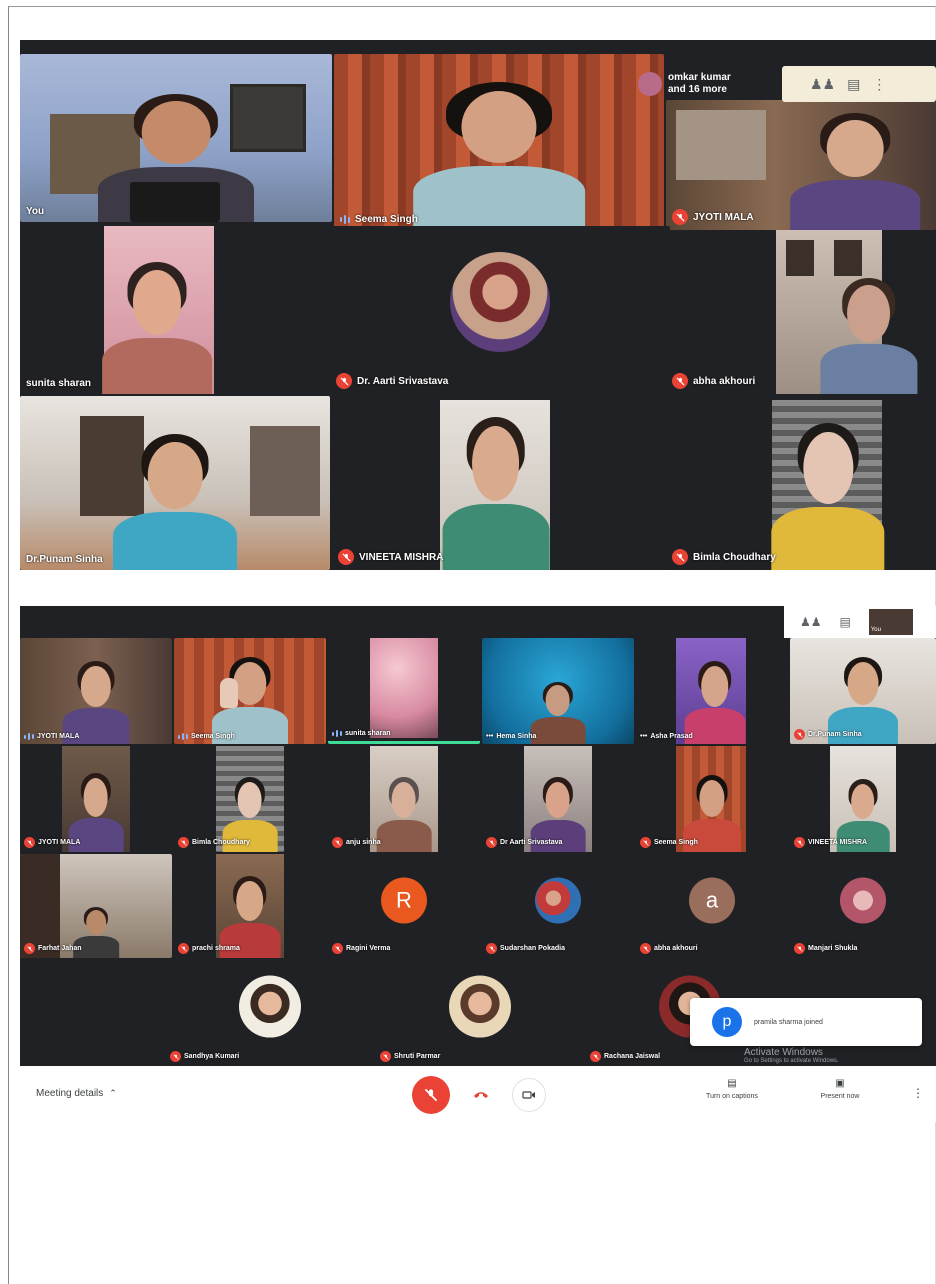 This screenshot has height=1284, width=936. I want to click on avatar: a, so click(712, 900).